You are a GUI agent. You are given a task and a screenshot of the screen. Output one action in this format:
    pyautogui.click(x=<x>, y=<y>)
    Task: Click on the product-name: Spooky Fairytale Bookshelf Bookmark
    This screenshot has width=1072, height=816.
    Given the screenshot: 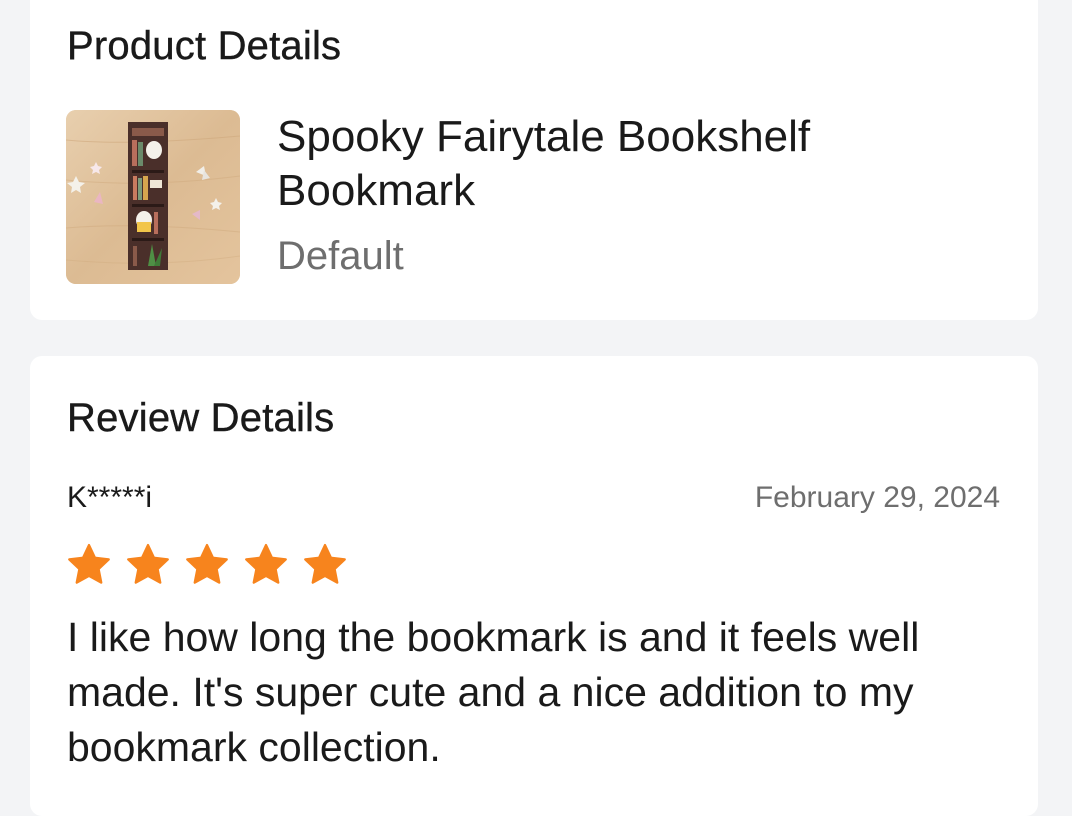 What is the action you would take?
    pyautogui.click(x=597, y=164)
    